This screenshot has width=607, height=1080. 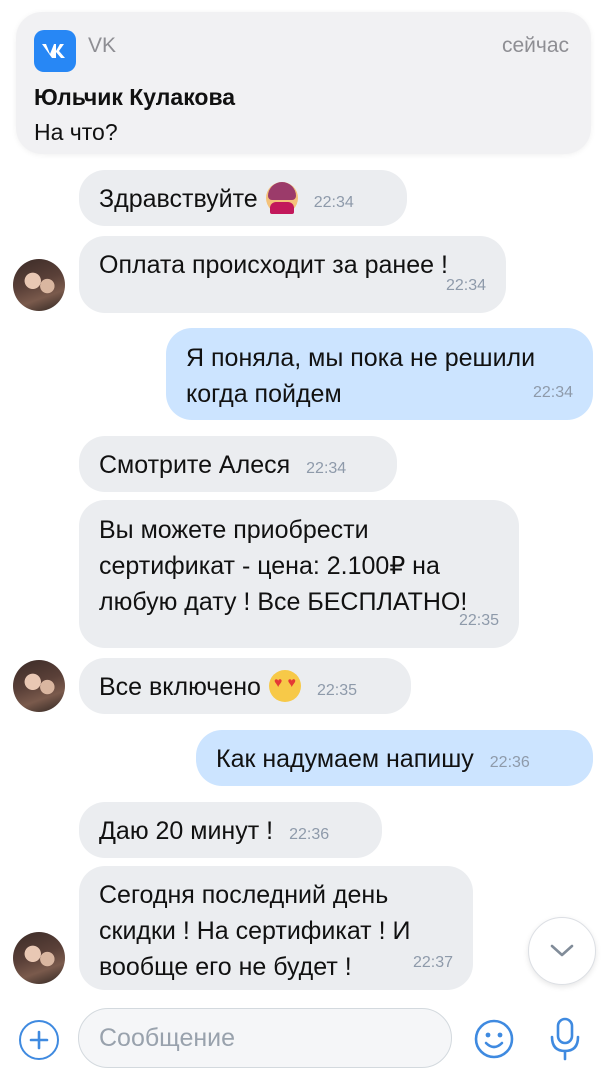 I want to click on message-bubble-incoming: Все включено 22:35, so click(x=245, y=686).